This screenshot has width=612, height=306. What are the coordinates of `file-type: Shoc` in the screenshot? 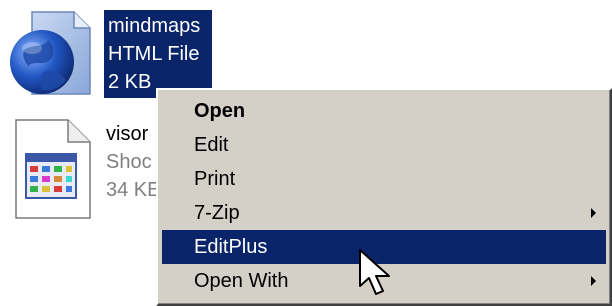 It's located at (129, 162).